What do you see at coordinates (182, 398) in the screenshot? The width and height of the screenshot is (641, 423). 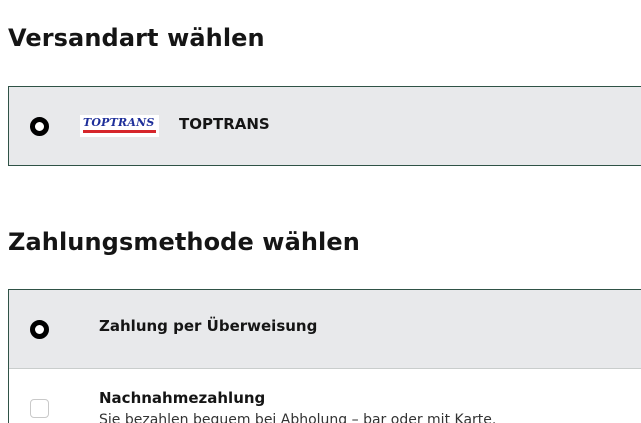 I see `payment-option-label: Nachnahmezahlung` at bounding box center [182, 398].